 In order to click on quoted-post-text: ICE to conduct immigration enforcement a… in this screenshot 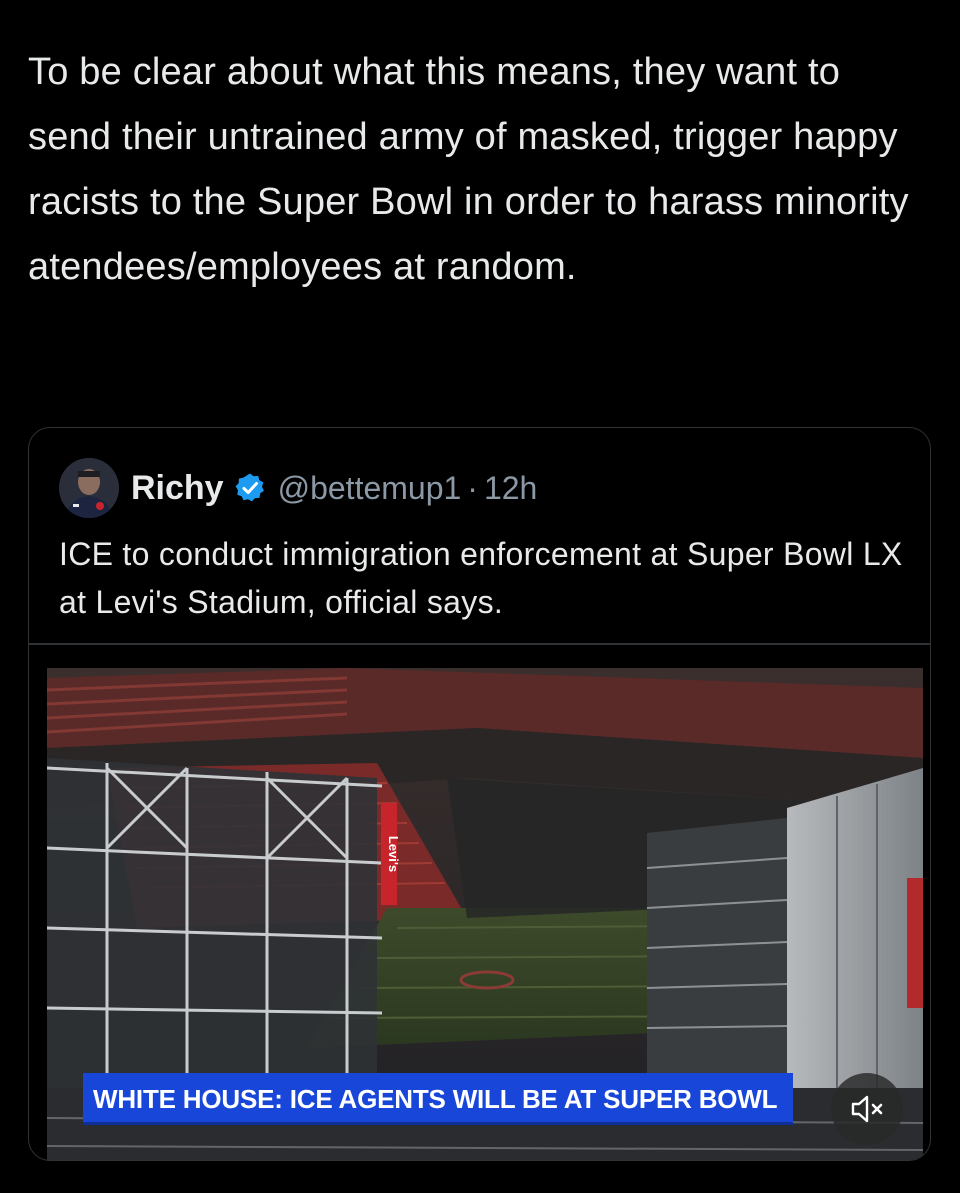, I will do `click(481, 578)`.